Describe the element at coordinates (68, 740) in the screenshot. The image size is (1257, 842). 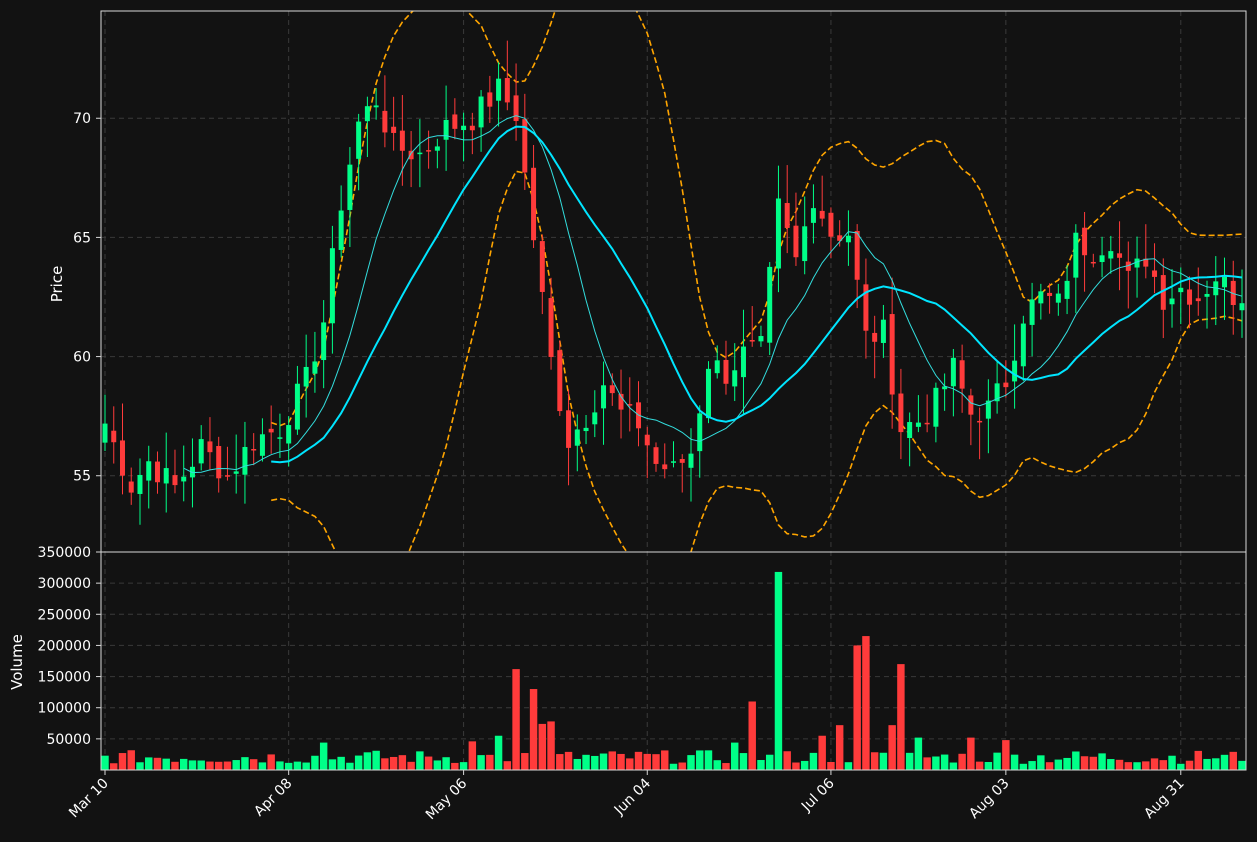
I see `volume-tick-label: 50000` at that location.